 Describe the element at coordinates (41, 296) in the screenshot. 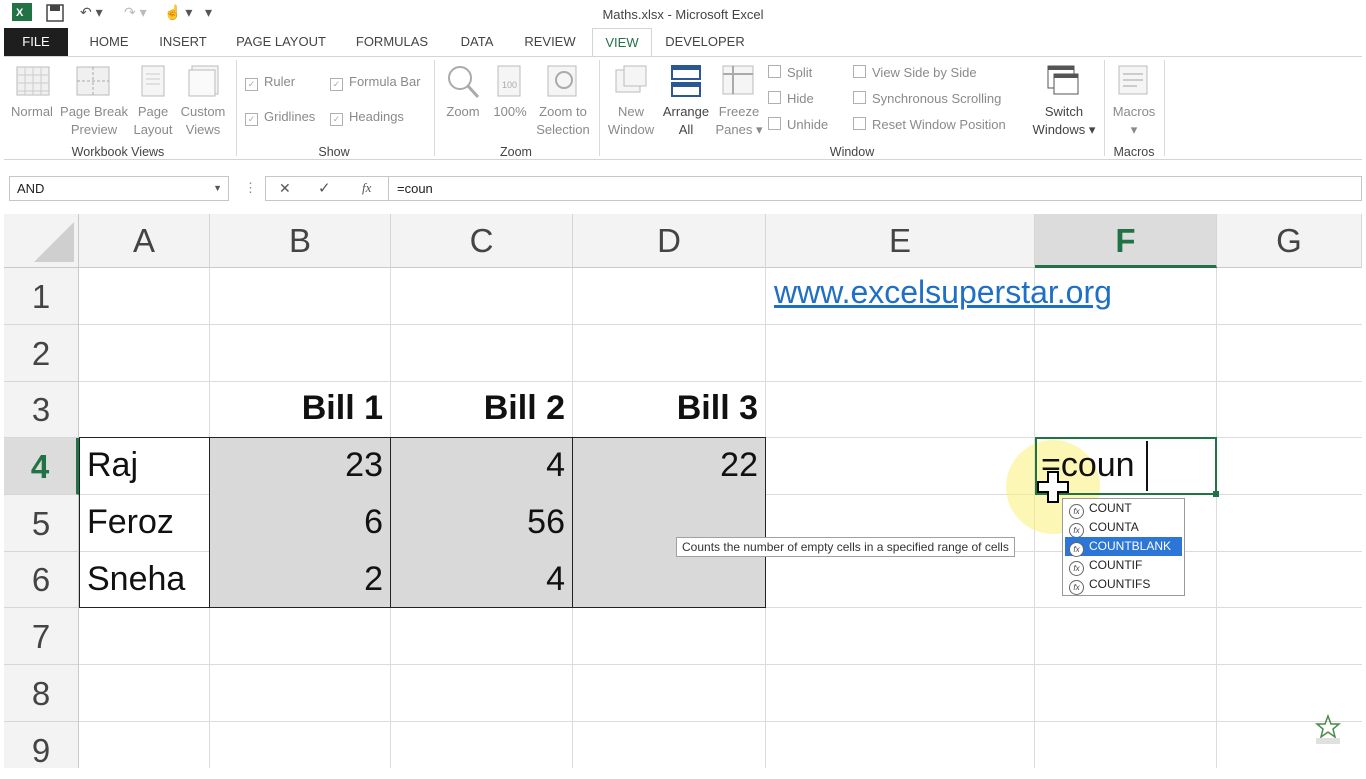

I see `row-header-1: 1` at that location.